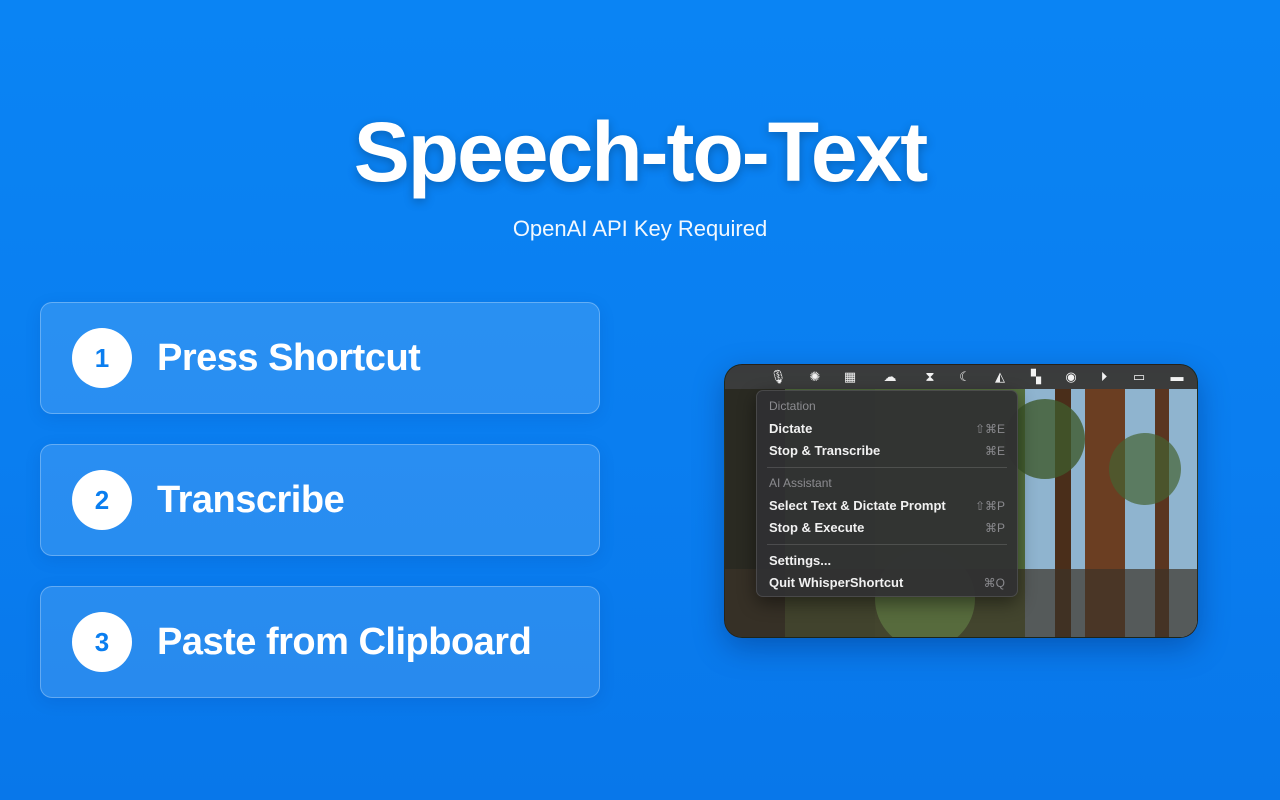 The height and width of the screenshot is (800, 1280). I want to click on keyboard-icon: ▭, so click(1139, 377).